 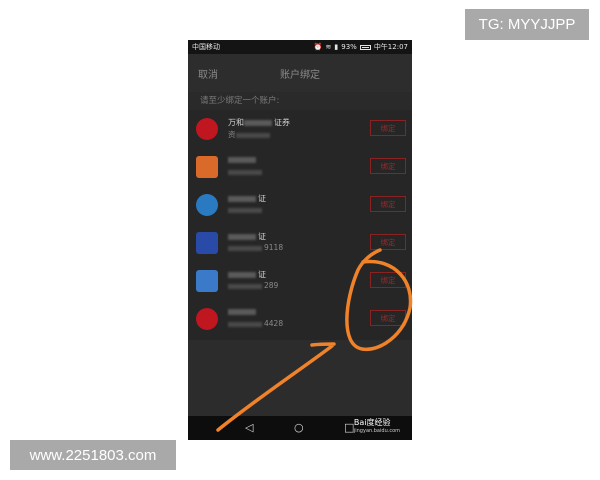 What do you see at coordinates (249, 427) in the screenshot?
I see `back-icon: ◁` at bounding box center [249, 427].